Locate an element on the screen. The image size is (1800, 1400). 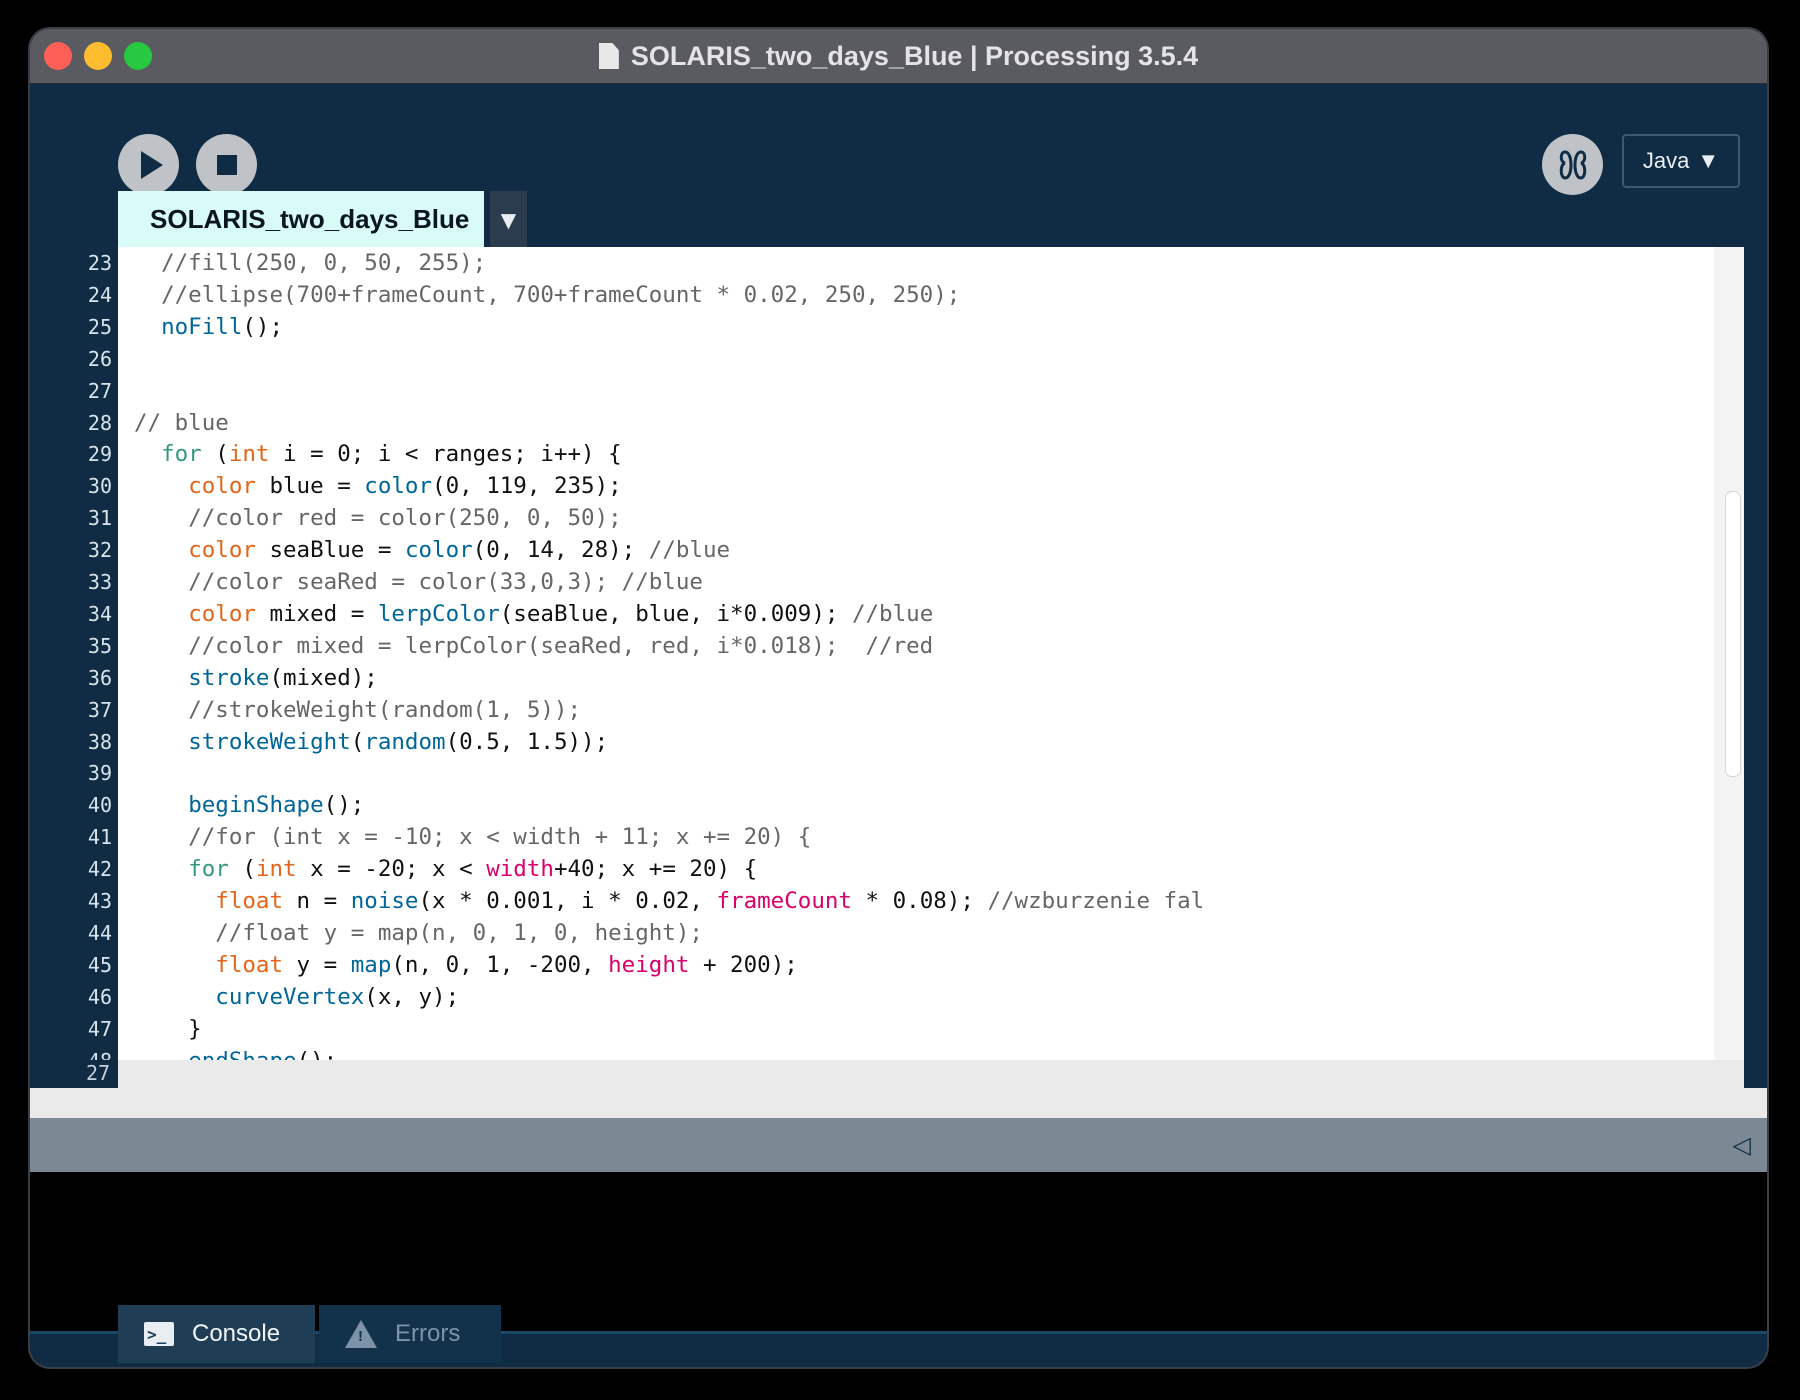
code-line: 44 //float y = map(n, 0, 1, 0, height); is located at coordinates (898, 933).